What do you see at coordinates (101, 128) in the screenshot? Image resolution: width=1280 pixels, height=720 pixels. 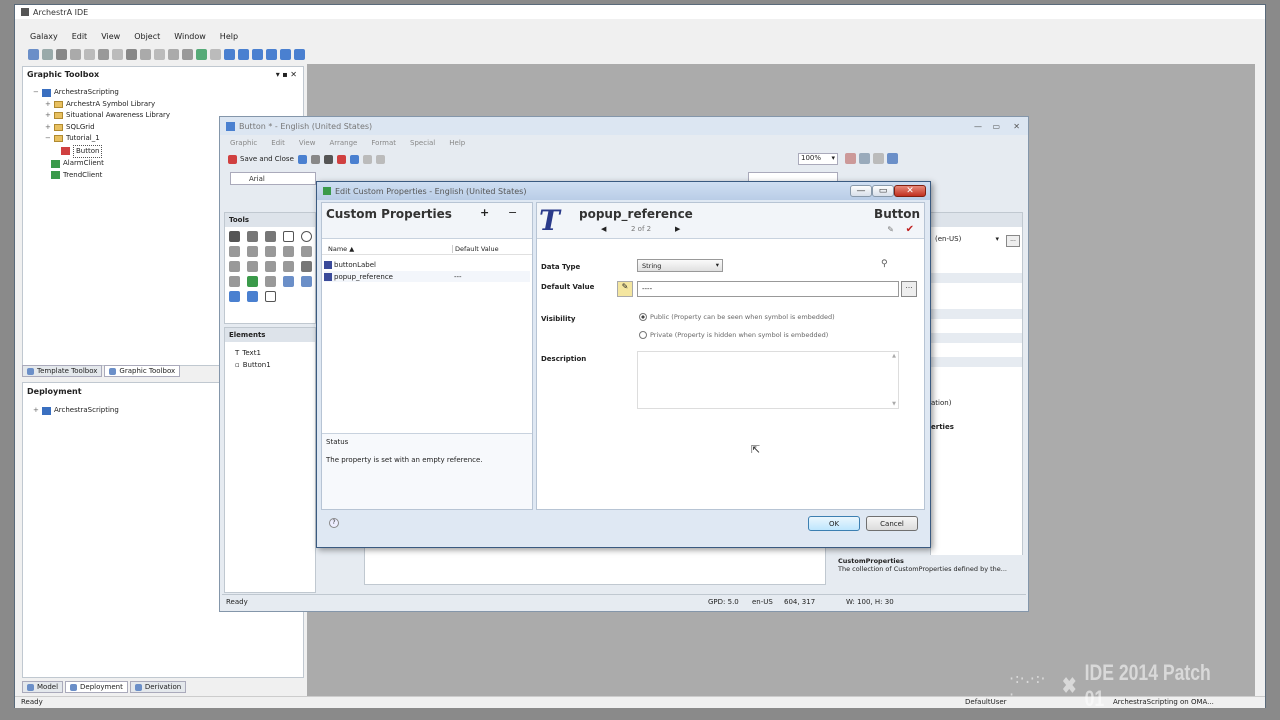 I see `tree-item: + SQLGrid` at bounding box center [101, 128].